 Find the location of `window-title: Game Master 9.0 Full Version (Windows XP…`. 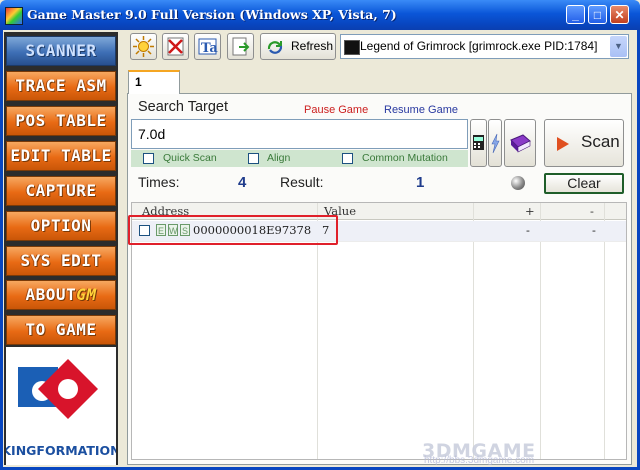

window-title: Game Master 9.0 Full Version (Windows XP… is located at coordinates (212, 14).